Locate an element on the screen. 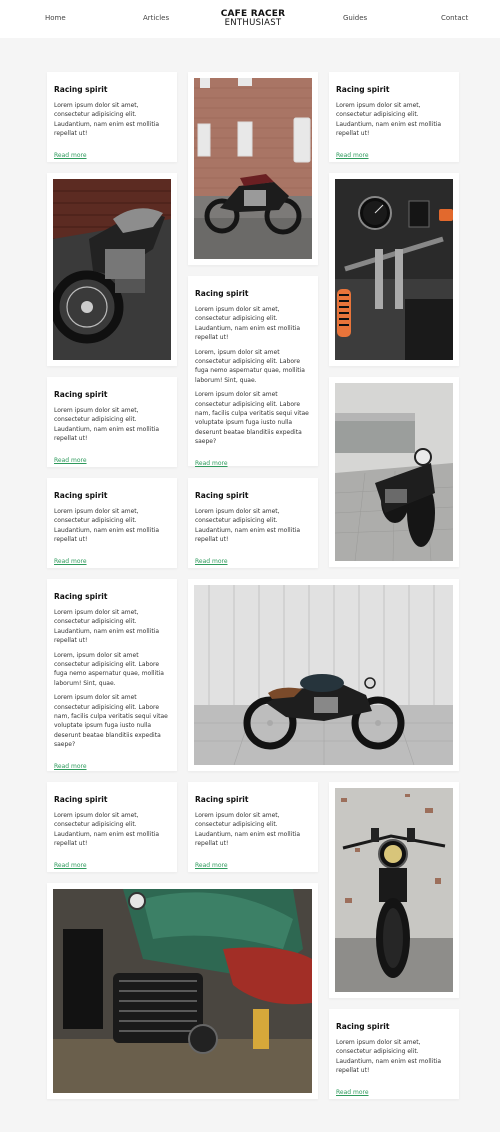 This screenshot has width=500, height=1132. site-logo: CAFE RACER ENTHUSIAST is located at coordinates (253, 19).